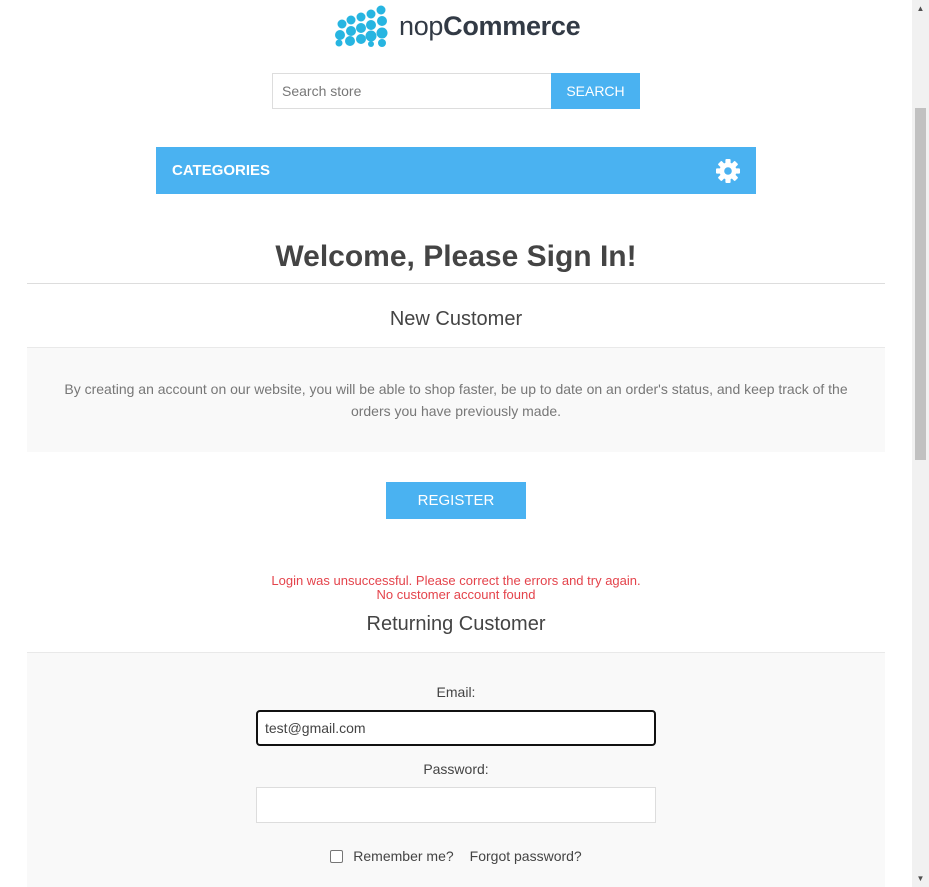 Image resolution: width=929 pixels, height=887 pixels. Describe the element at coordinates (456, 624) in the screenshot. I see `returning-customer-title: Returning Customer` at that location.